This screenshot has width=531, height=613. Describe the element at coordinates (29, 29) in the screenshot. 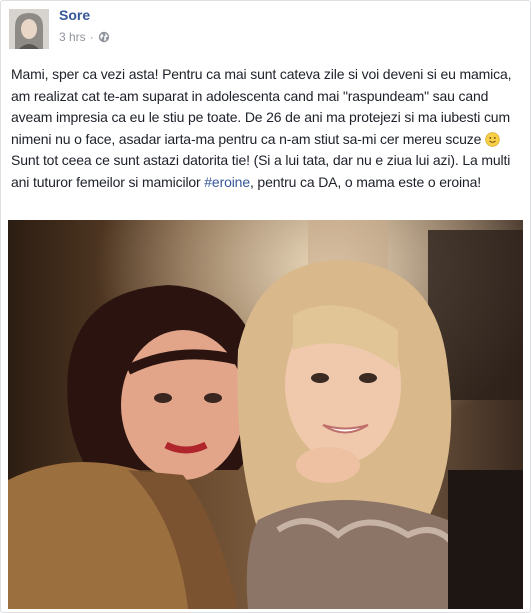

I see `author-avatar` at that location.